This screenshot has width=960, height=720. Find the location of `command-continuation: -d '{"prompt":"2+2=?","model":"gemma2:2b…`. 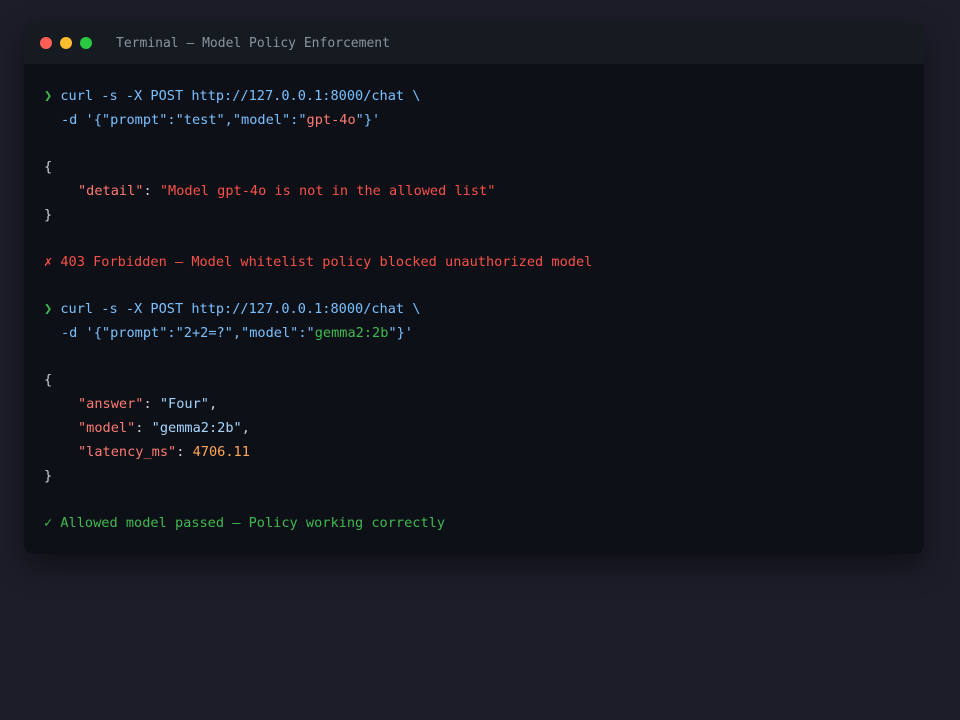

command-continuation: -d '{"prompt":"2+2=?","model":"gemma2:2b… is located at coordinates (474, 333).